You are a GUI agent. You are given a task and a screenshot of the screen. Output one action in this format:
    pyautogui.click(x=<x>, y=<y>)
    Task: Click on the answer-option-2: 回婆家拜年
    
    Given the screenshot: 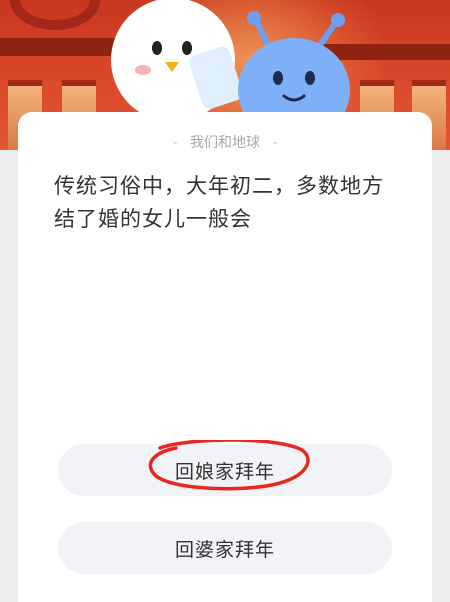 What is the action you would take?
    pyautogui.click(x=225, y=548)
    